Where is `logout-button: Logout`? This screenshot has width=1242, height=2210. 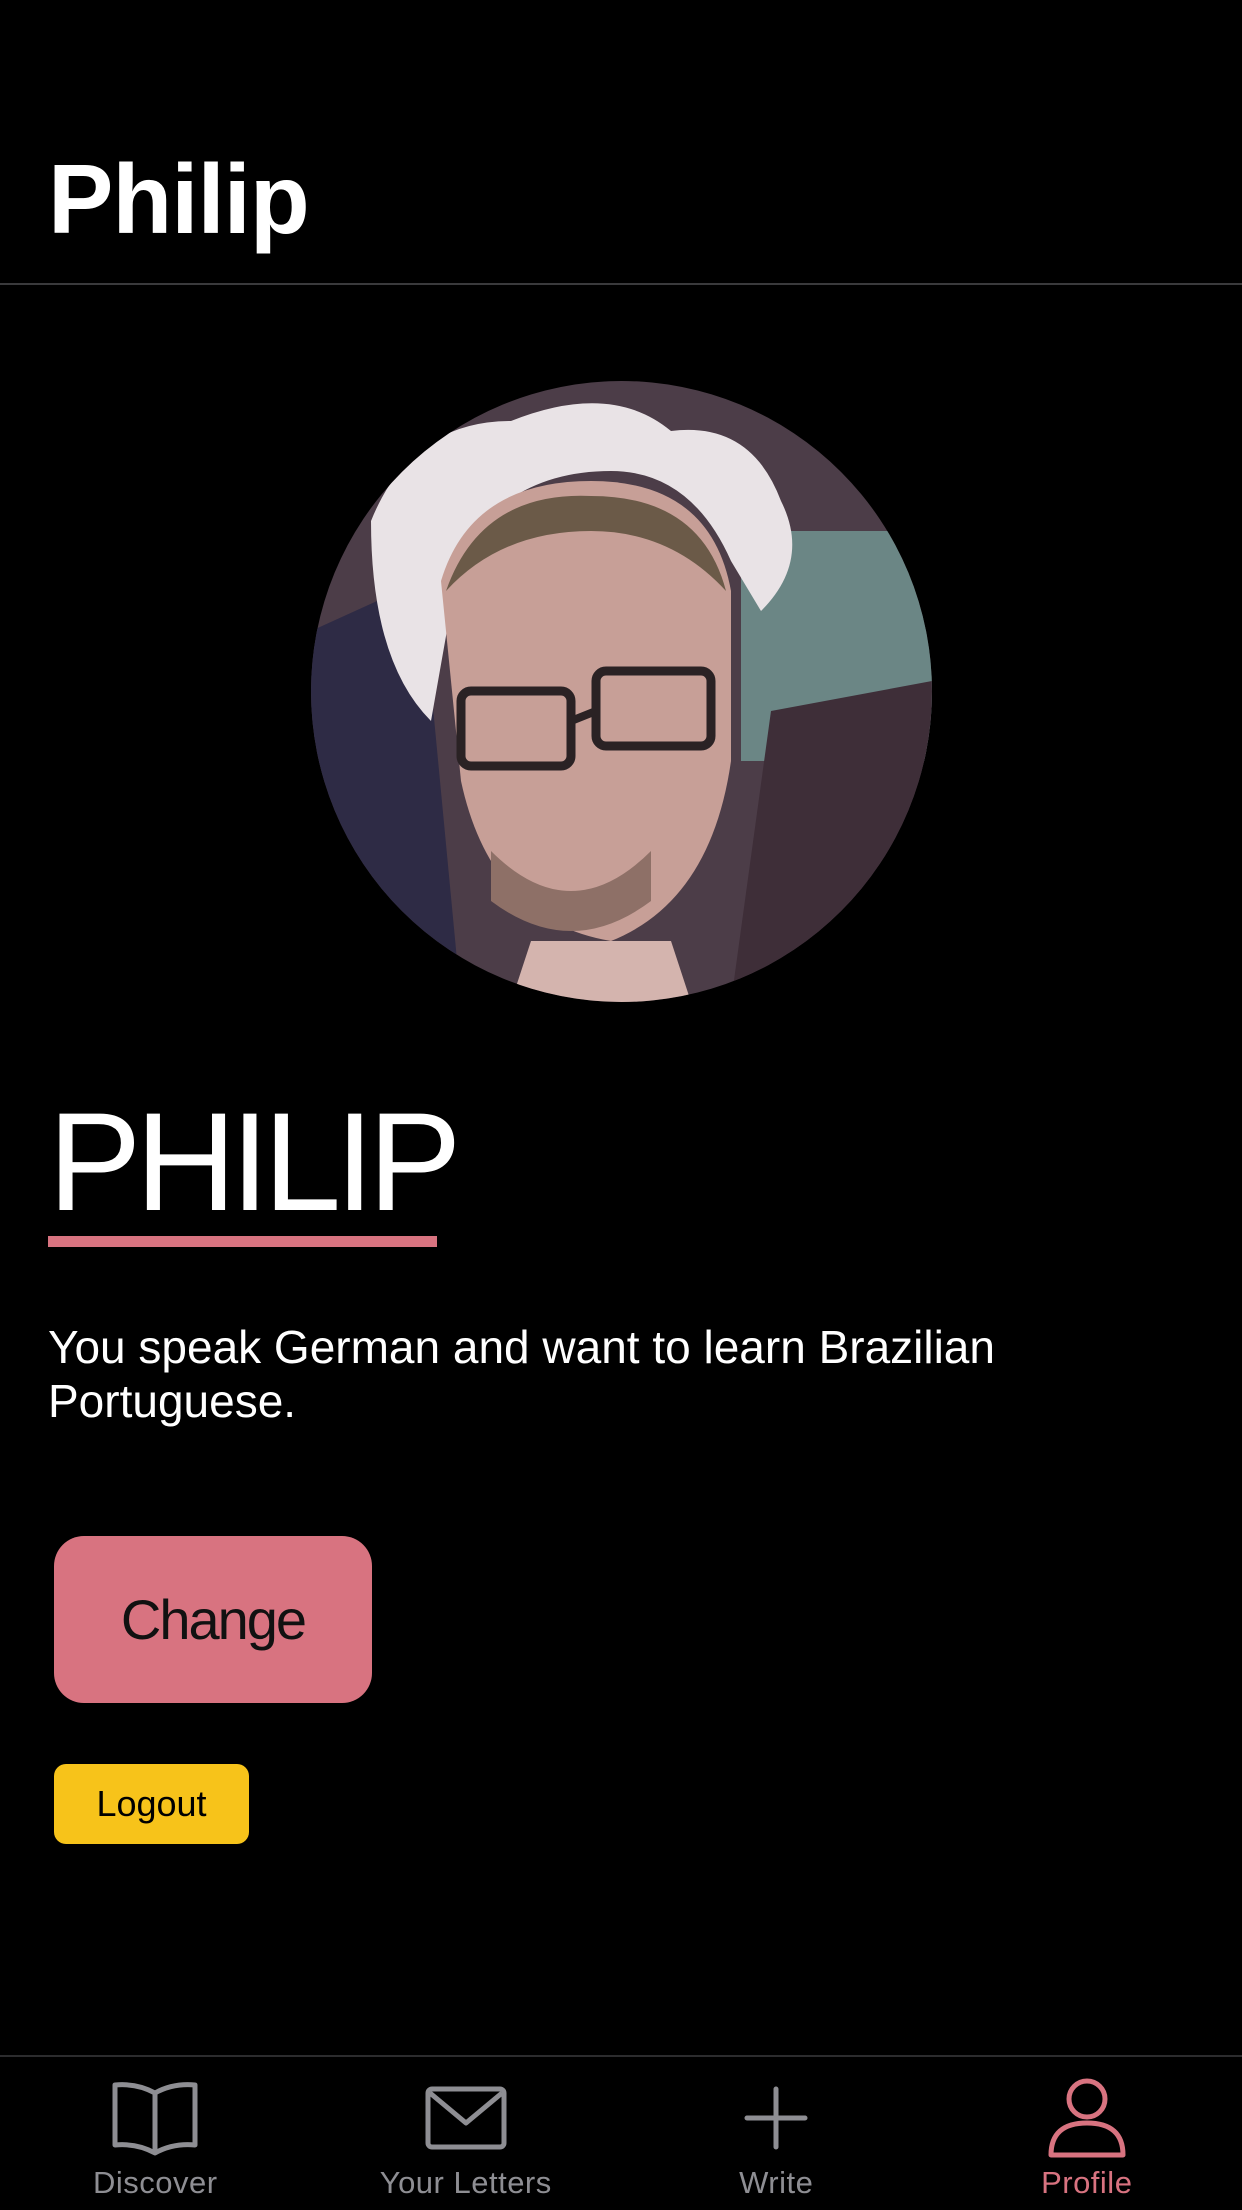
logout-button: Logout is located at coordinates (151, 1804).